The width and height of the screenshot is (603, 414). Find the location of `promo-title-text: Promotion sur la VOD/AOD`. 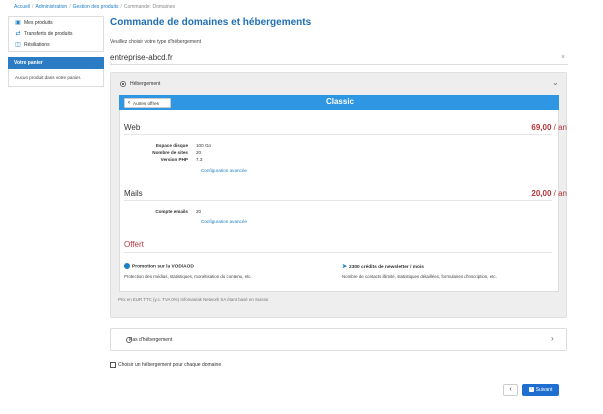

promo-title-text: Promotion sur la VOD/AOD is located at coordinates (163, 267).